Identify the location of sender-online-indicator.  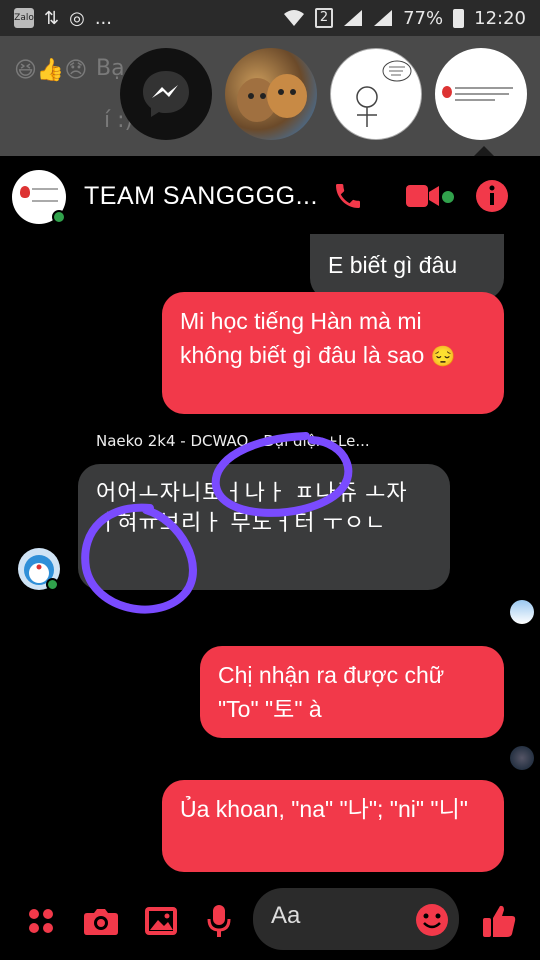
(52, 584).